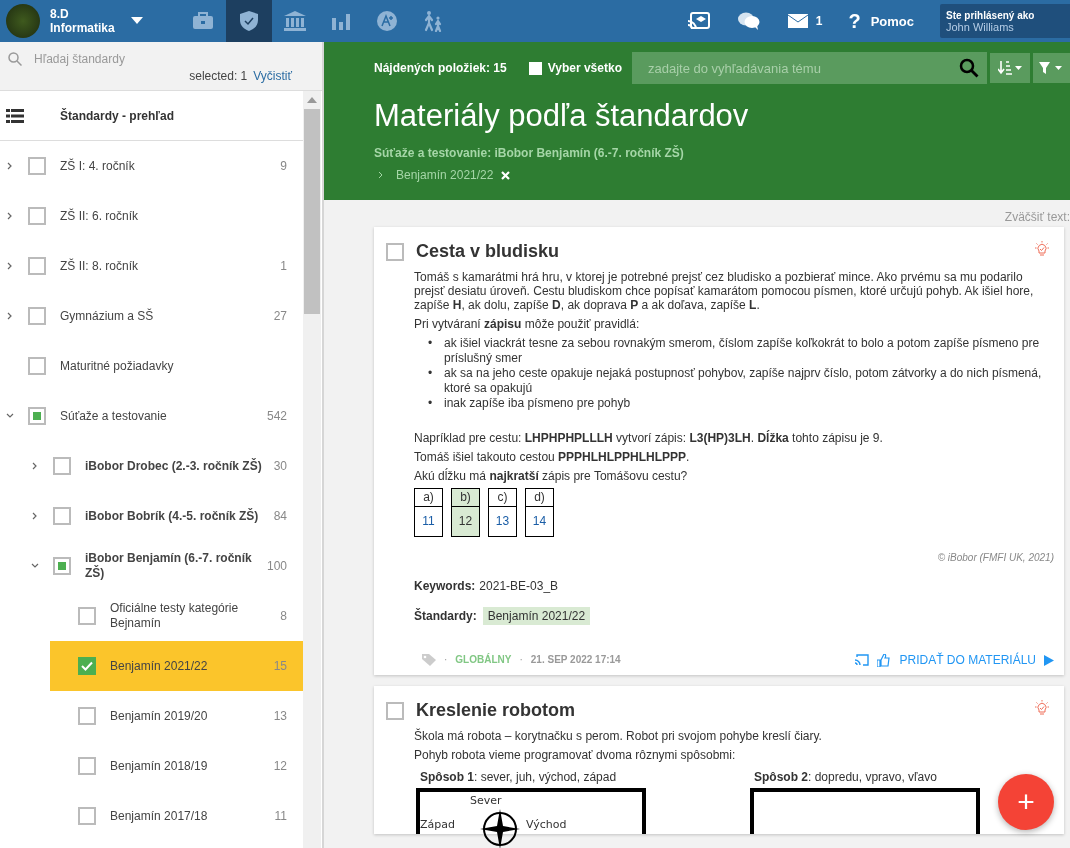 This screenshot has width=1070, height=848. What do you see at coordinates (551, 476) in the screenshot?
I see `question-text: Akú dĺžku má najkratší zápis pre Tomášovu cestu?` at bounding box center [551, 476].